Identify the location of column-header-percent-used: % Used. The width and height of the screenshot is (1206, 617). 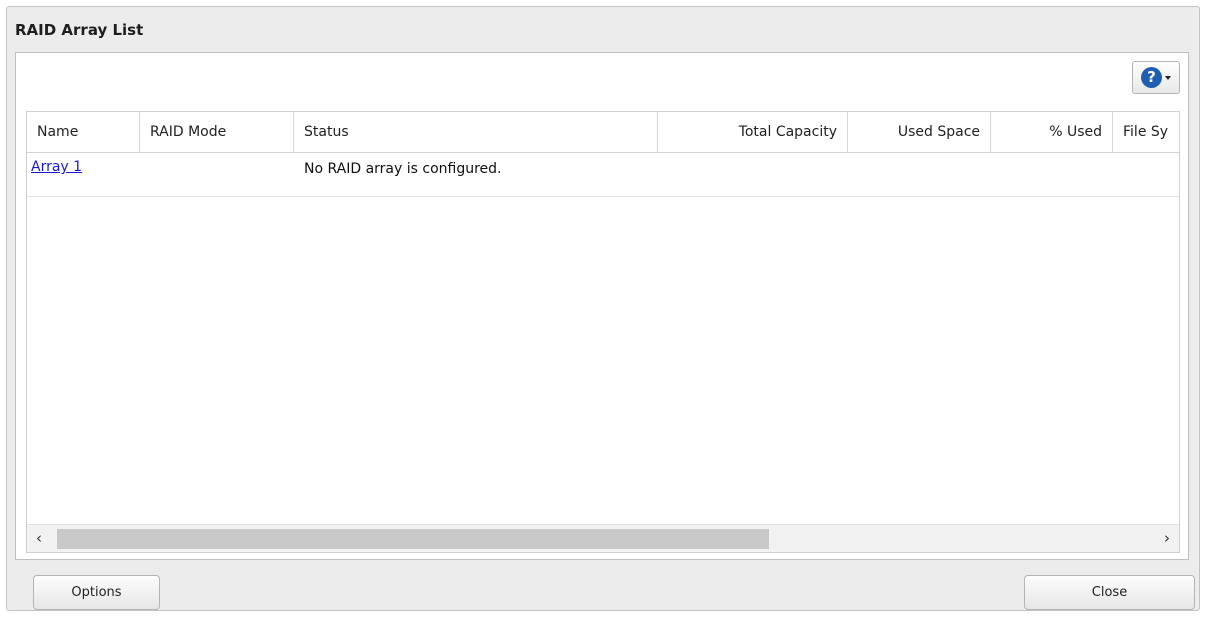
(1052, 132).